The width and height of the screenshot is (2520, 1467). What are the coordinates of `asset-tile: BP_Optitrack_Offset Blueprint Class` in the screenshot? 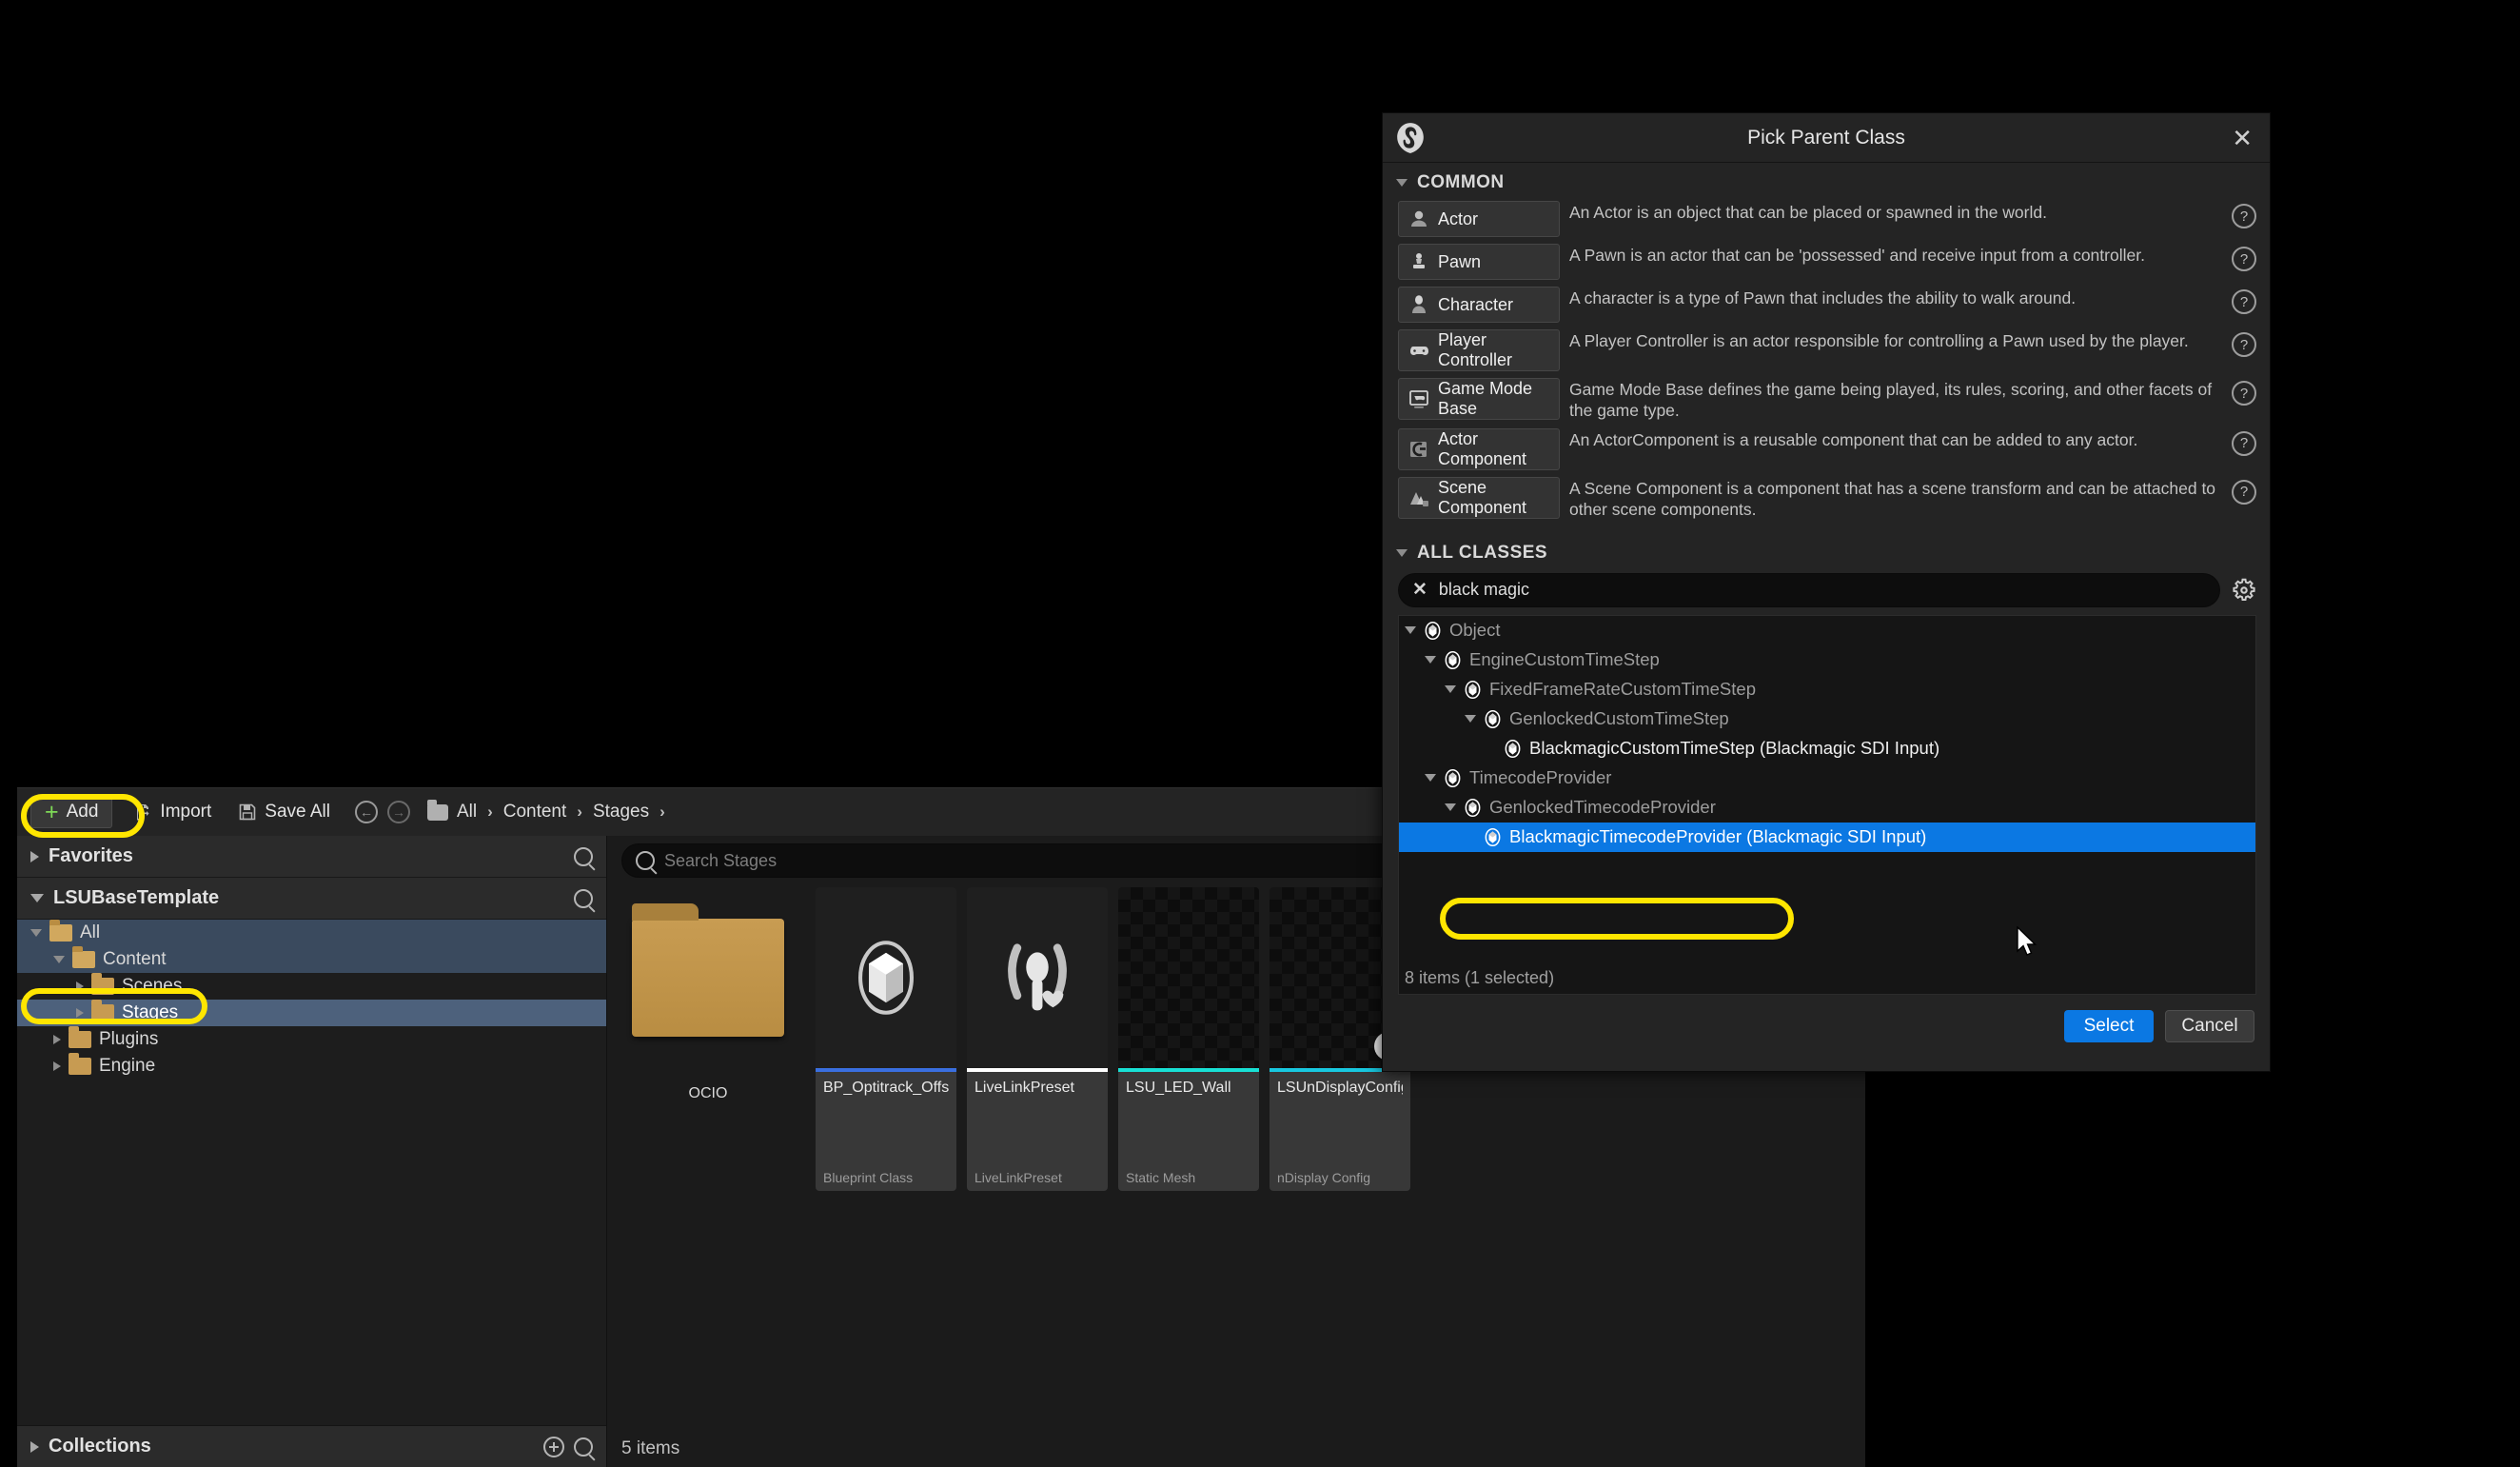 It's located at (886, 1039).